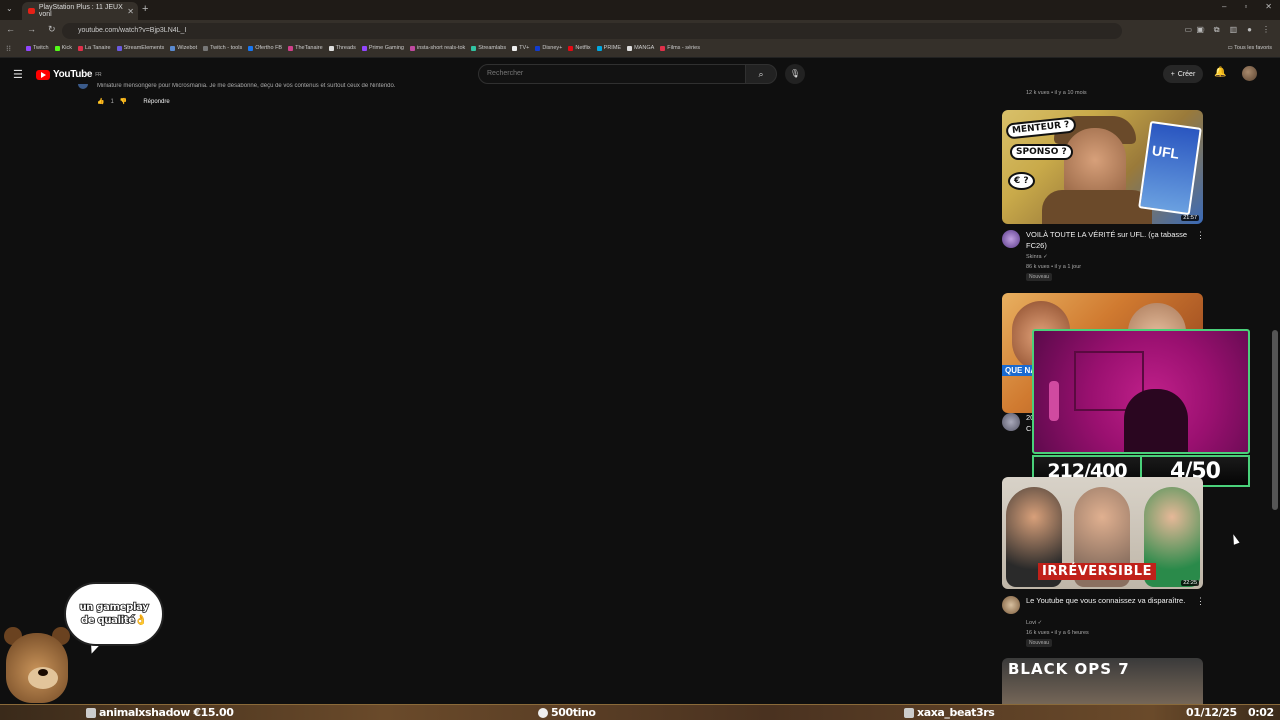  I want to click on bookmark-twitch: Twitch, so click(37, 48).